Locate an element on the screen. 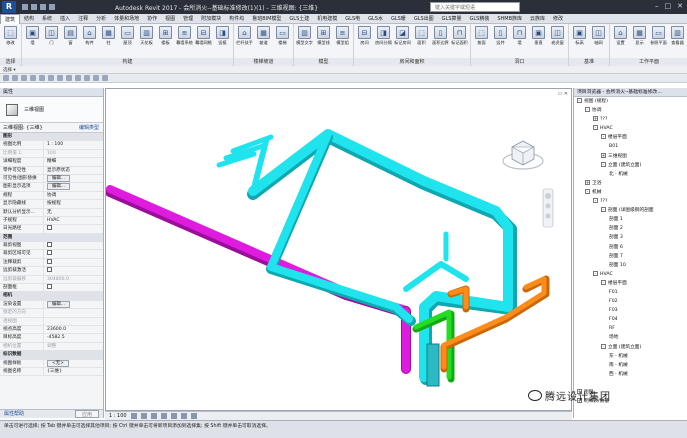 The height and width of the screenshot is (438, 687). view-scale: 1 : 100 is located at coordinates (118, 416).